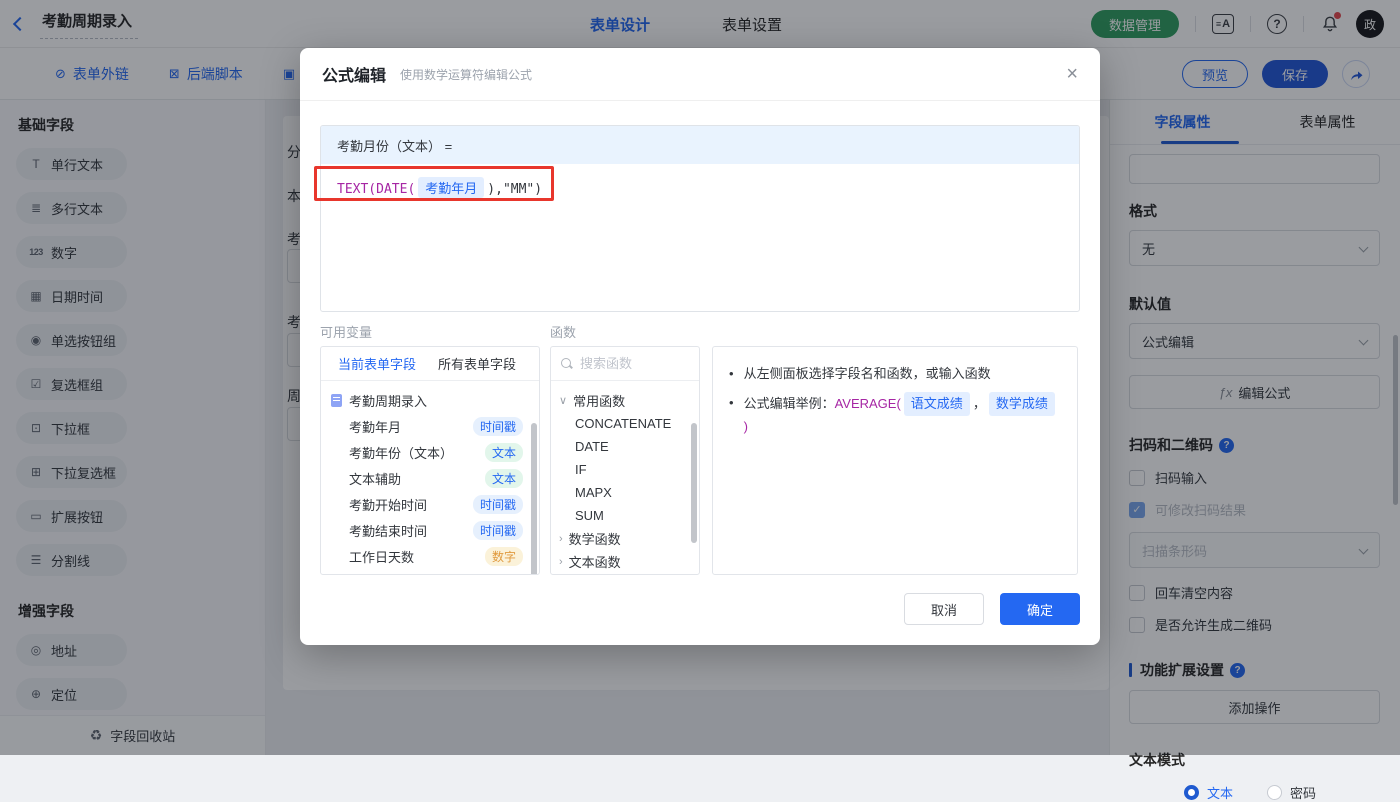  Describe the element at coordinates (567, 363) in the screenshot. I see `search-icon` at that location.